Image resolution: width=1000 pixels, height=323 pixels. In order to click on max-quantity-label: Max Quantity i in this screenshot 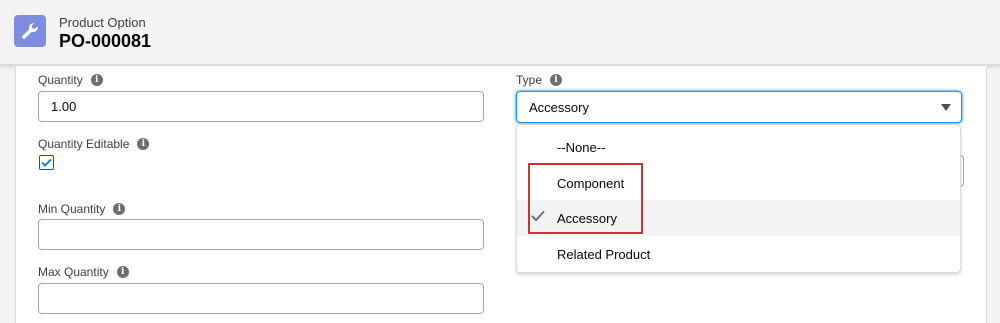, I will do `click(83, 272)`.